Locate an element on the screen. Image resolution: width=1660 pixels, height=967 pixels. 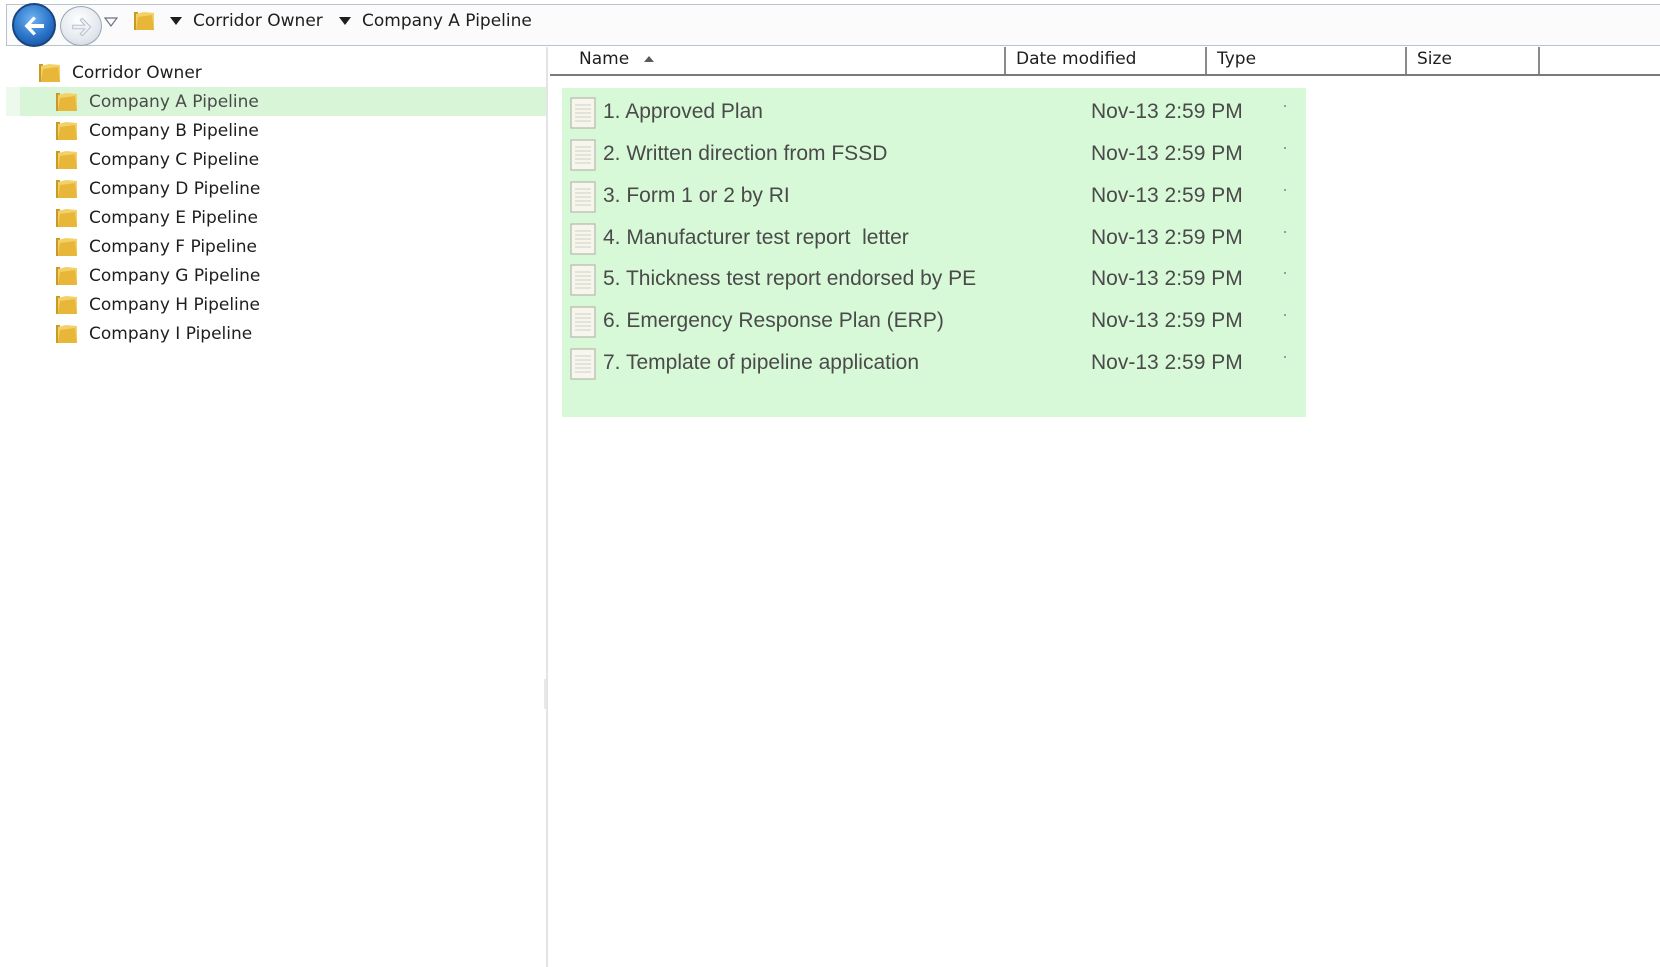
column-date-modified: Date modified is located at coordinates (1105, 60).